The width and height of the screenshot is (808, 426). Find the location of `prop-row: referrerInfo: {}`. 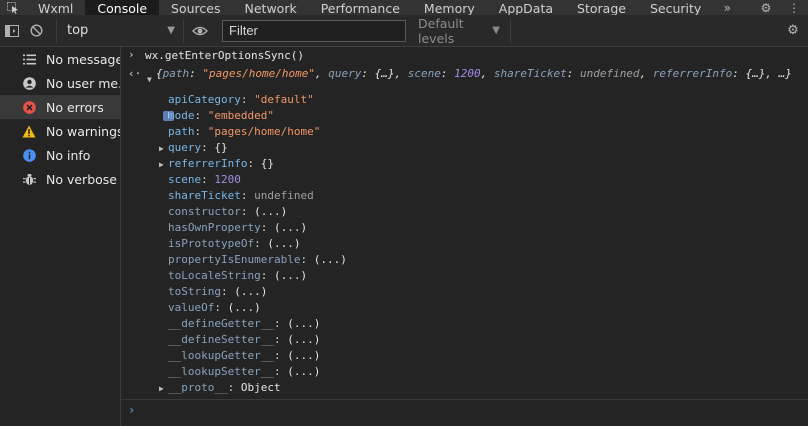

prop-row: referrerInfo: {} is located at coordinates (221, 164).